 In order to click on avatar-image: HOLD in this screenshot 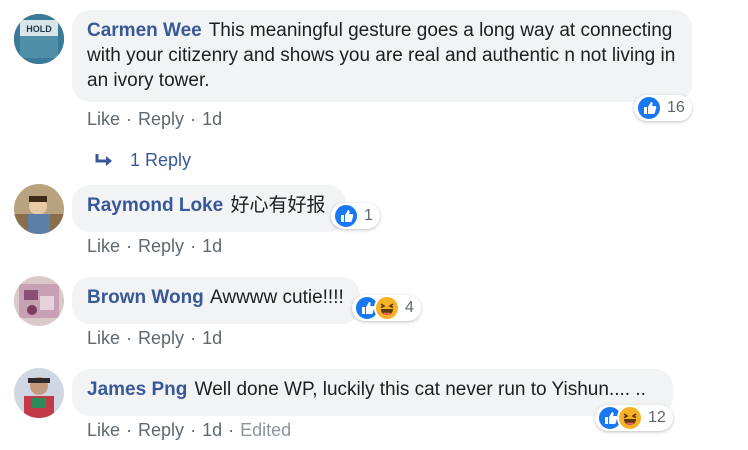, I will do `click(39, 39)`.